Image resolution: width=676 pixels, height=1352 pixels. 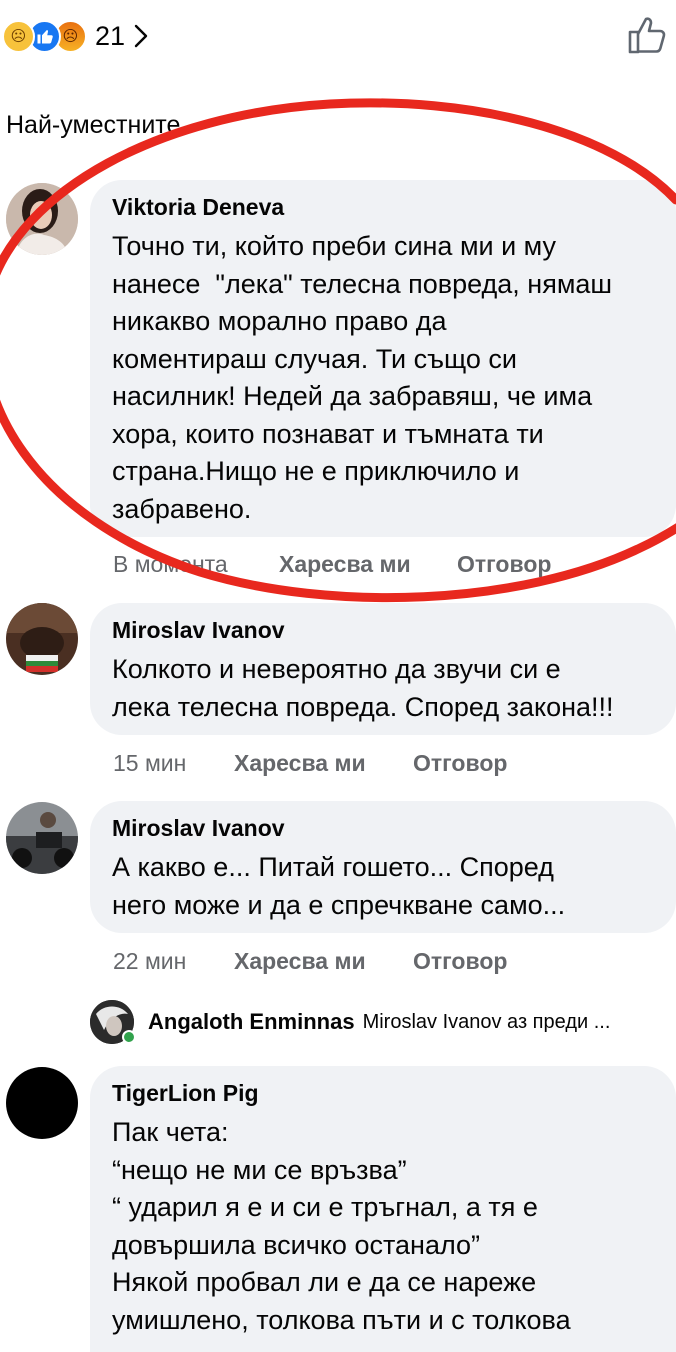 What do you see at coordinates (385, 1093) in the screenshot?
I see `comment-author: TigerLion Pig` at bounding box center [385, 1093].